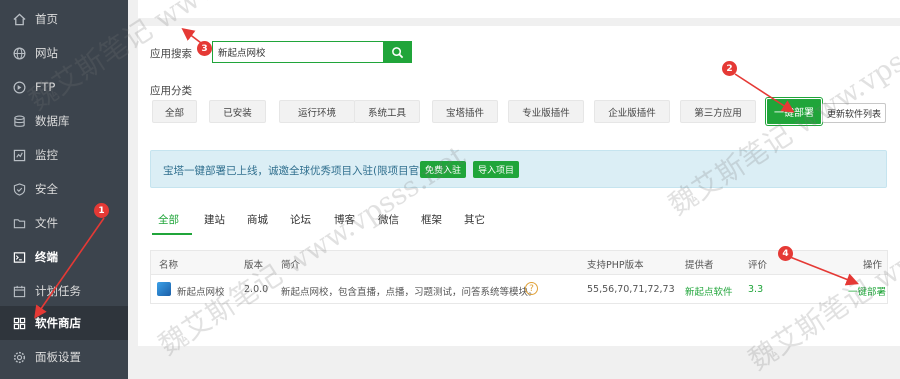  Describe the element at coordinates (496, 169) in the screenshot. I see `import-project-button: 导入项目` at that location.